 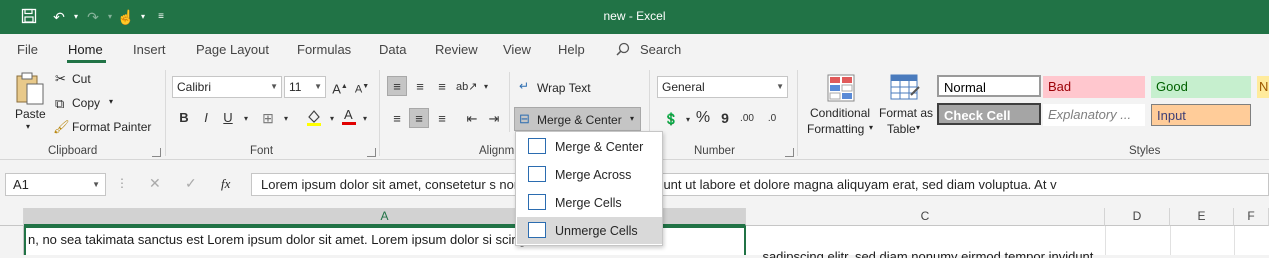 What do you see at coordinates (81, 79) in the screenshot?
I see `cut-button: Cut` at bounding box center [81, 79].